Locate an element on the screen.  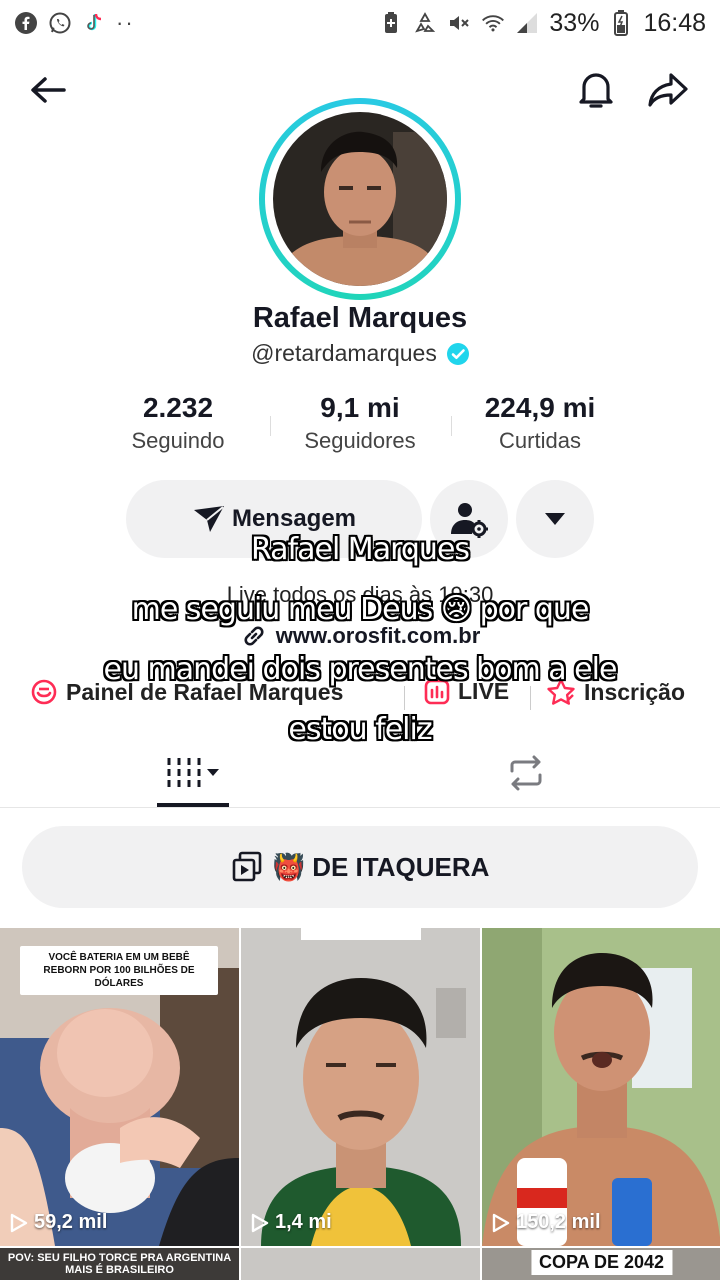
playlist-icon is located at coordinates (246, 866).